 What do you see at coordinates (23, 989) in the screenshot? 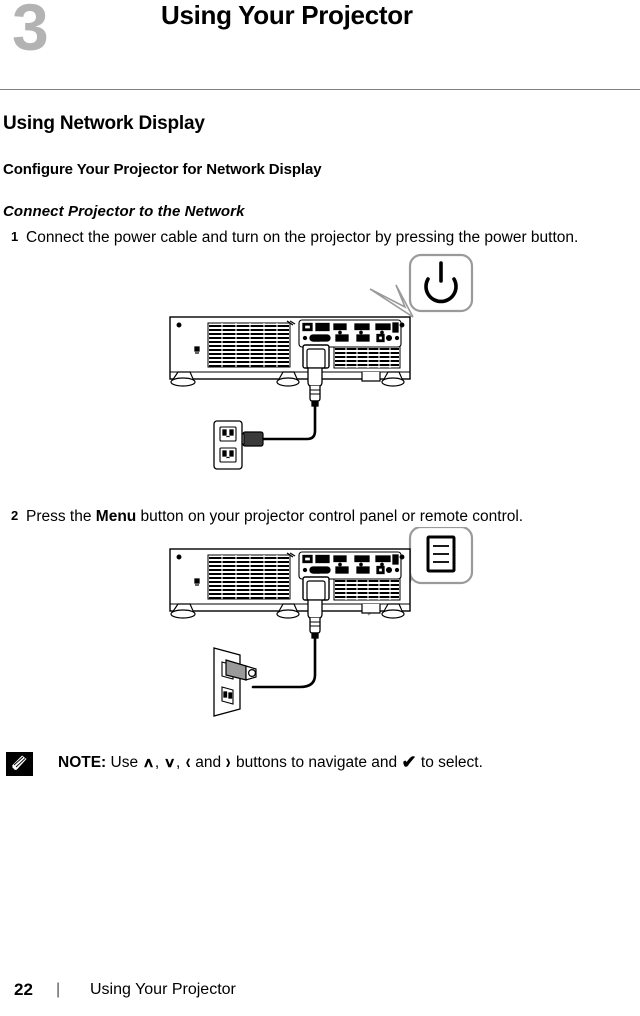
I see `footer-page-number: 22` at bounding box center [23, 989].